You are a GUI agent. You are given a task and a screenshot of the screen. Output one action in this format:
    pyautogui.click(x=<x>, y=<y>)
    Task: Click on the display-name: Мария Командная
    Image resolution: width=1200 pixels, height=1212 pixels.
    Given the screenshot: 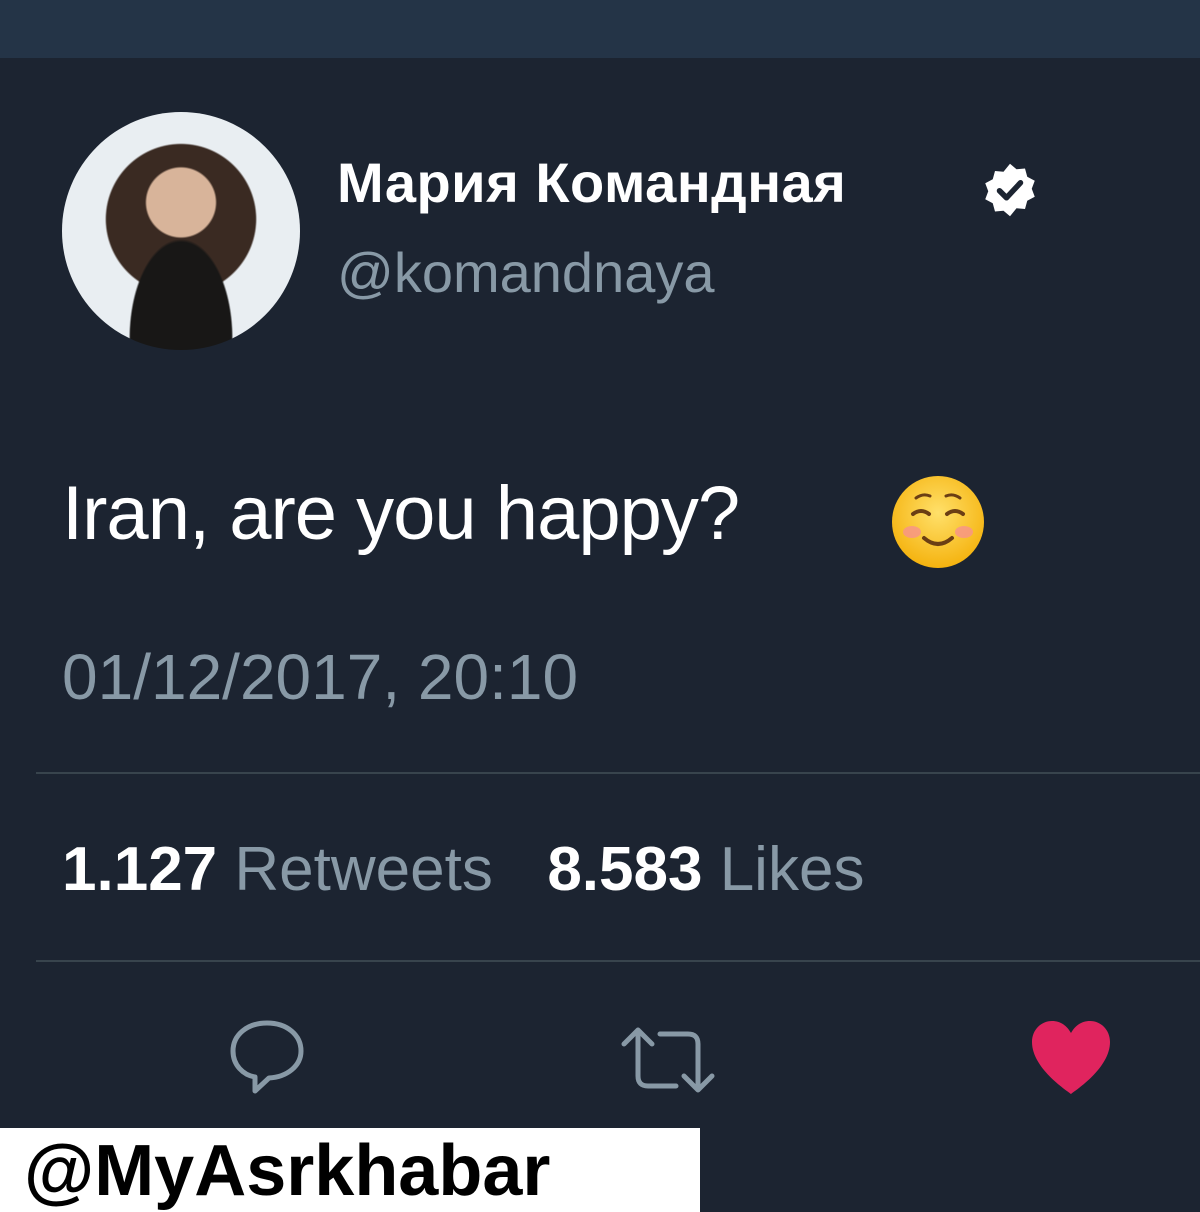 What is the action you would take?
    pyautogui.click(x=592, y=182)
    